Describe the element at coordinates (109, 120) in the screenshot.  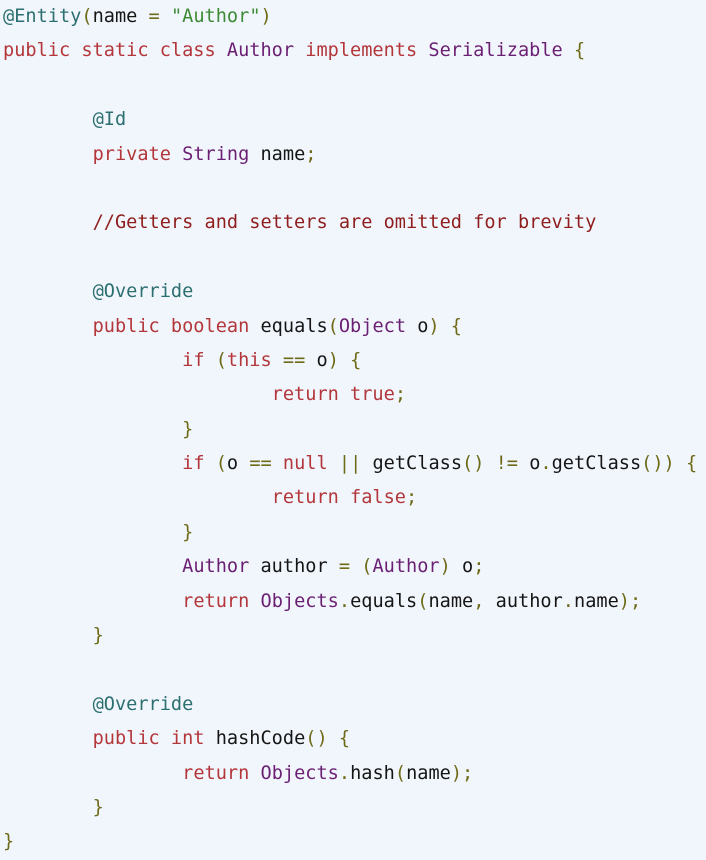
I see `annotation-token: @Id` at that location.